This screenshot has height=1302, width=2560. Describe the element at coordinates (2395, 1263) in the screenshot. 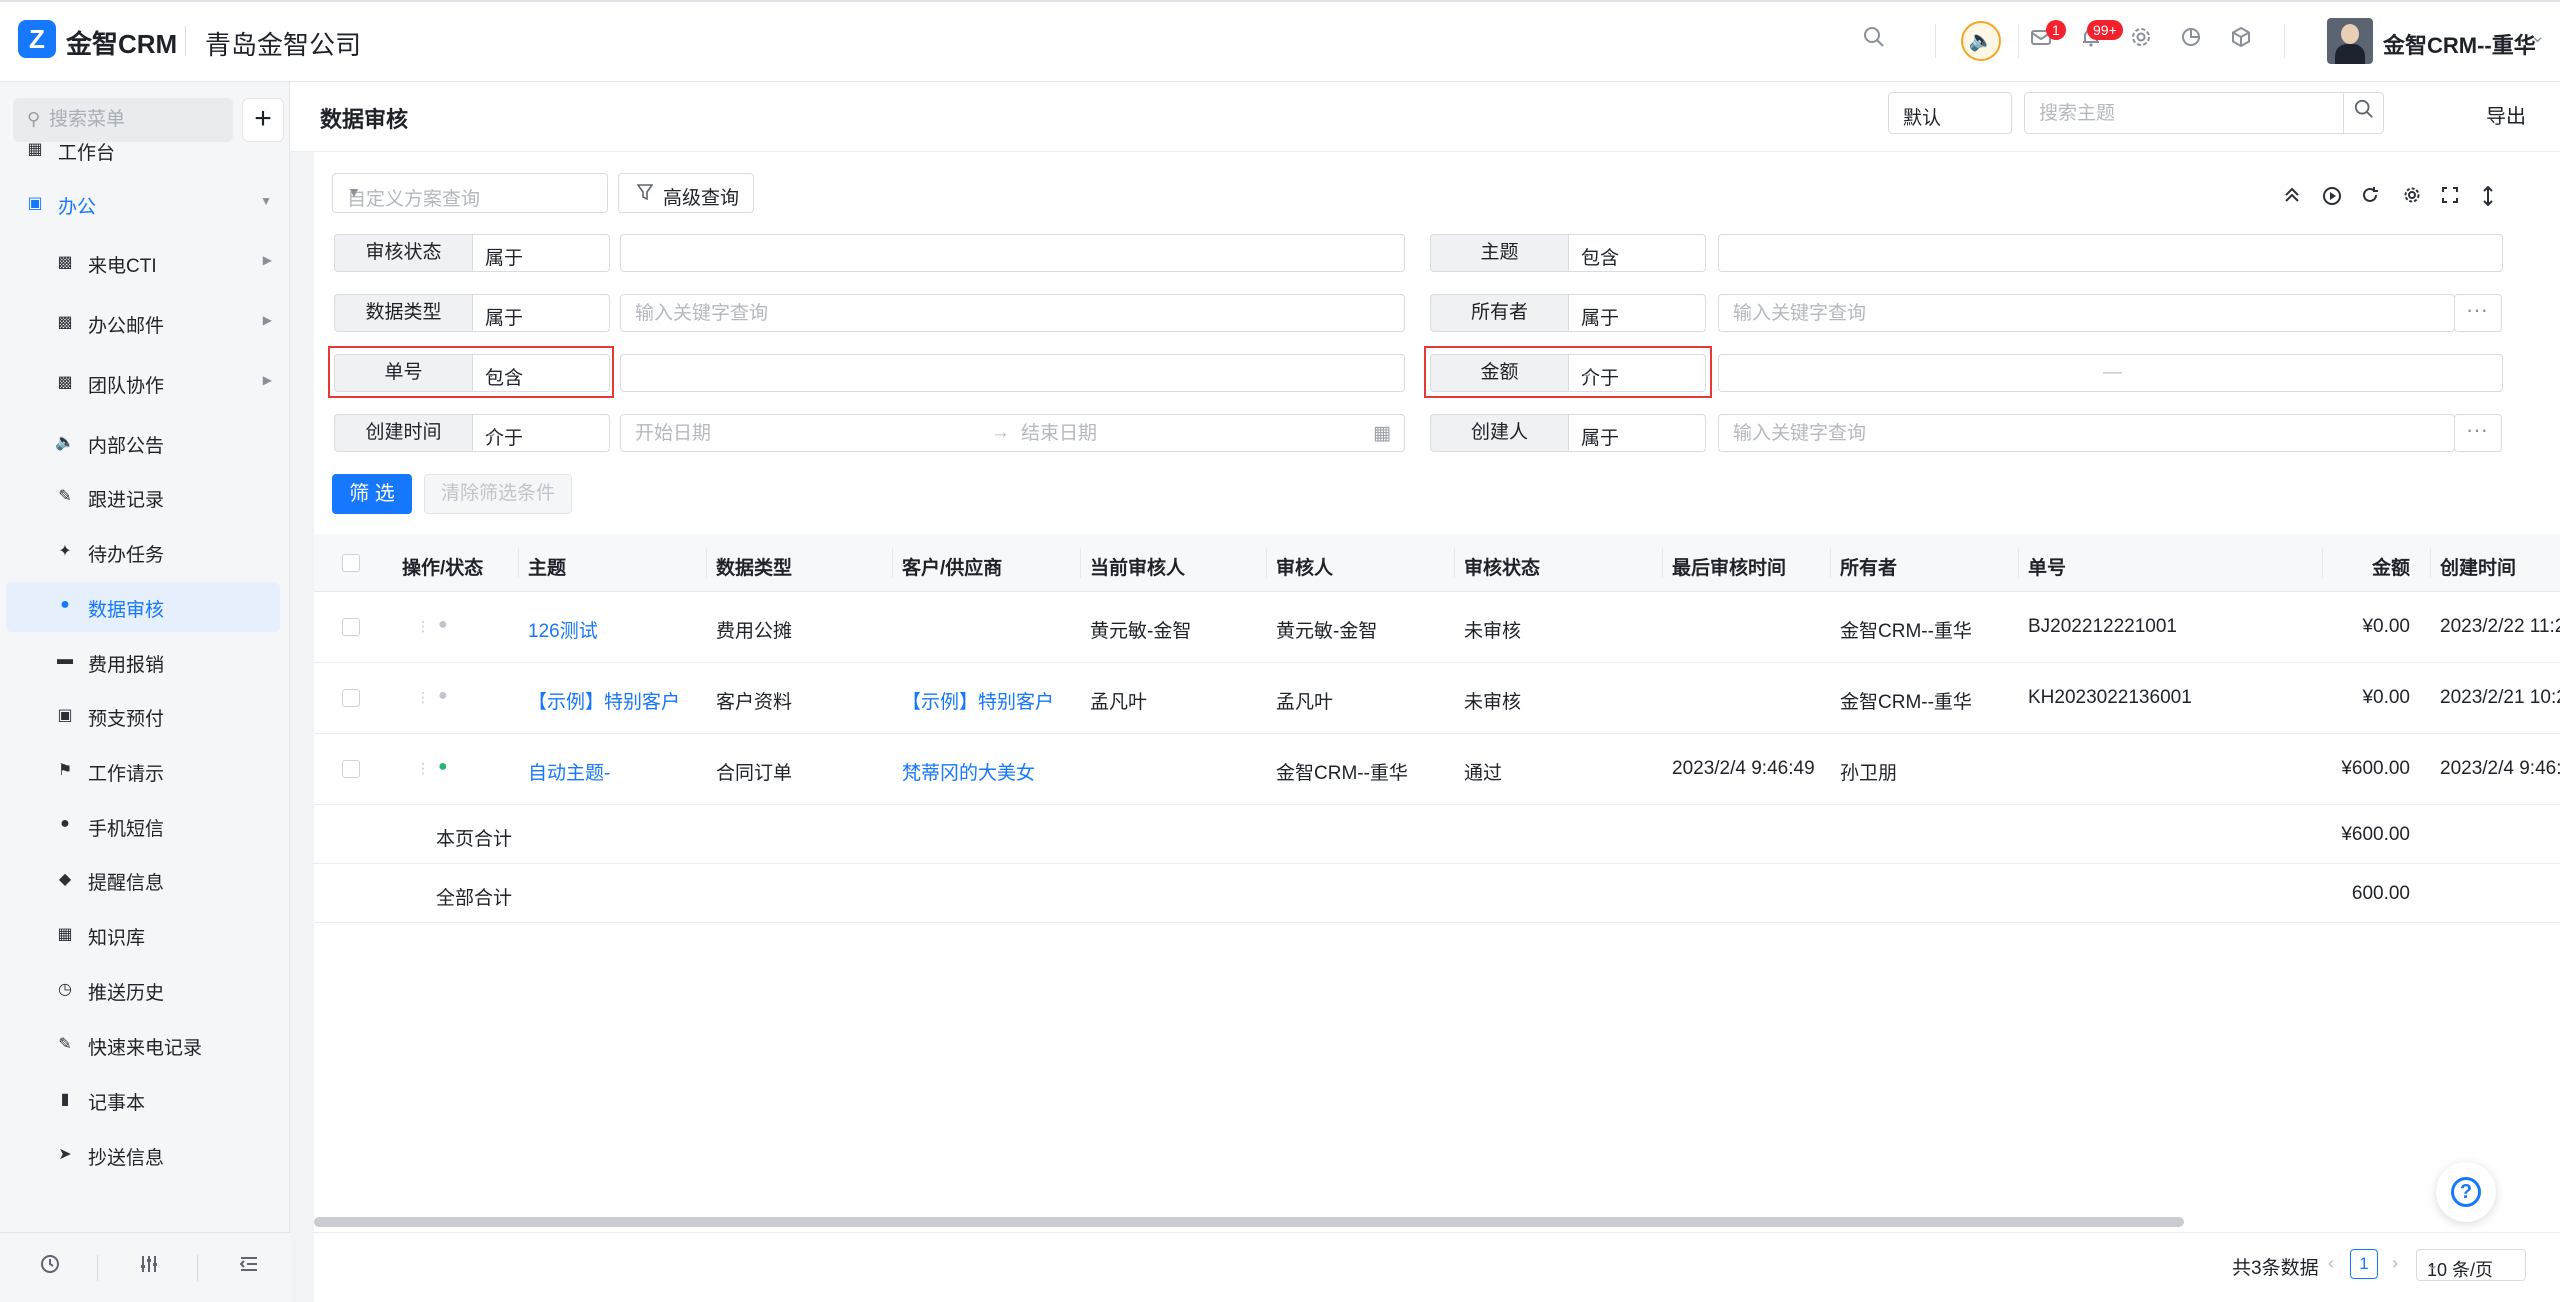

I see `next-page-icon: ›` at that location.